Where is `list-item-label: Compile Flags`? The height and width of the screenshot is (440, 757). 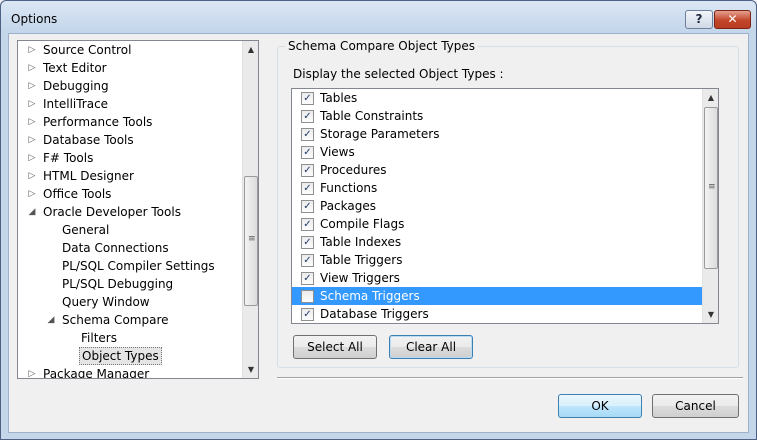 list-item-label: Compile Flags is located at coordinates (362, 224).